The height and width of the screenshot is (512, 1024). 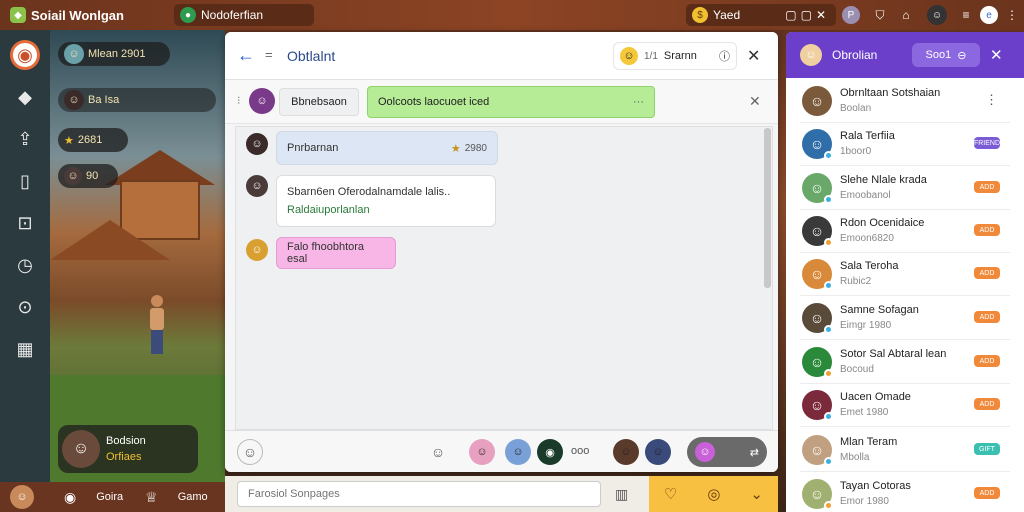 What do you see at coordinates (232, 15) in the screenshot?
I see `status-text: Nodoferfian` at bounding box center [232, 15].